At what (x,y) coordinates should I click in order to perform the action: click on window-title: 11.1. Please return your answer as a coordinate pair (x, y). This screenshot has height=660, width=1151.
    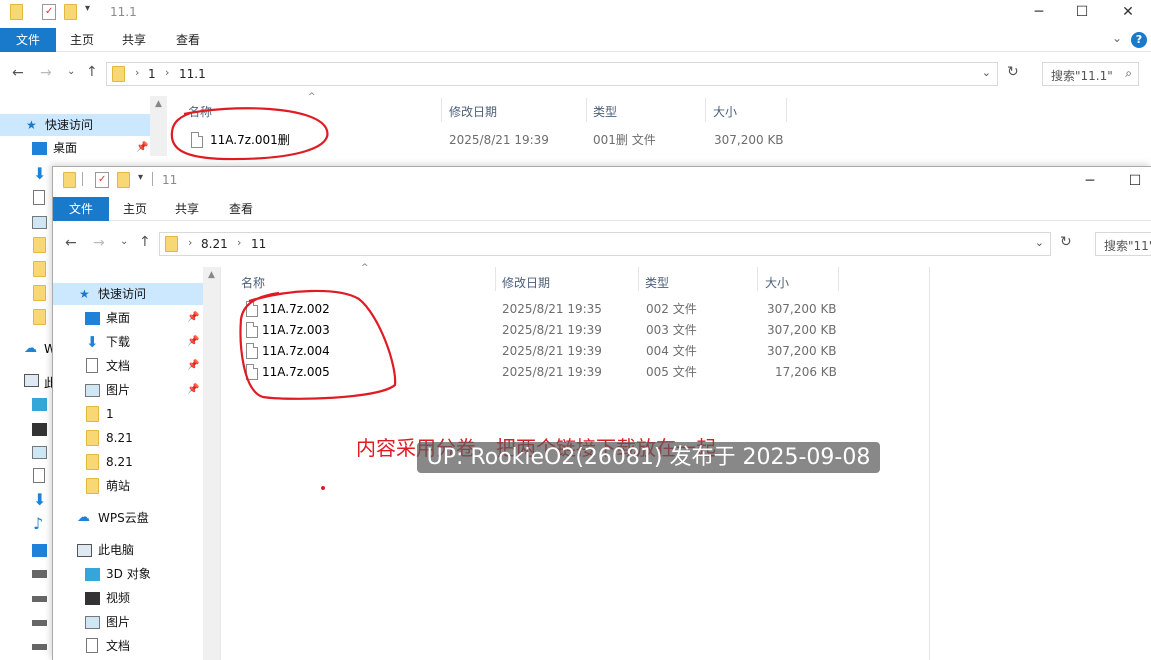
    Looking at the image, I should click on (123, 12).